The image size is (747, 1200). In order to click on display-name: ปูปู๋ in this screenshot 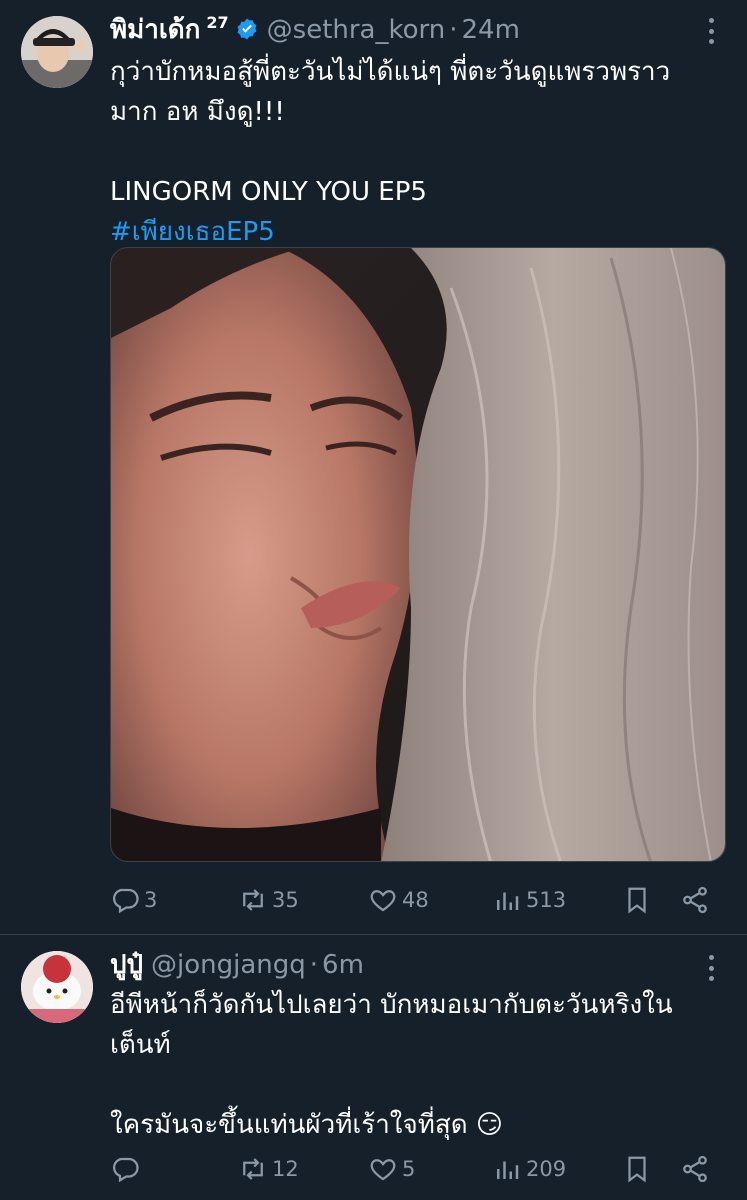, I will do `click(126, 965)`.